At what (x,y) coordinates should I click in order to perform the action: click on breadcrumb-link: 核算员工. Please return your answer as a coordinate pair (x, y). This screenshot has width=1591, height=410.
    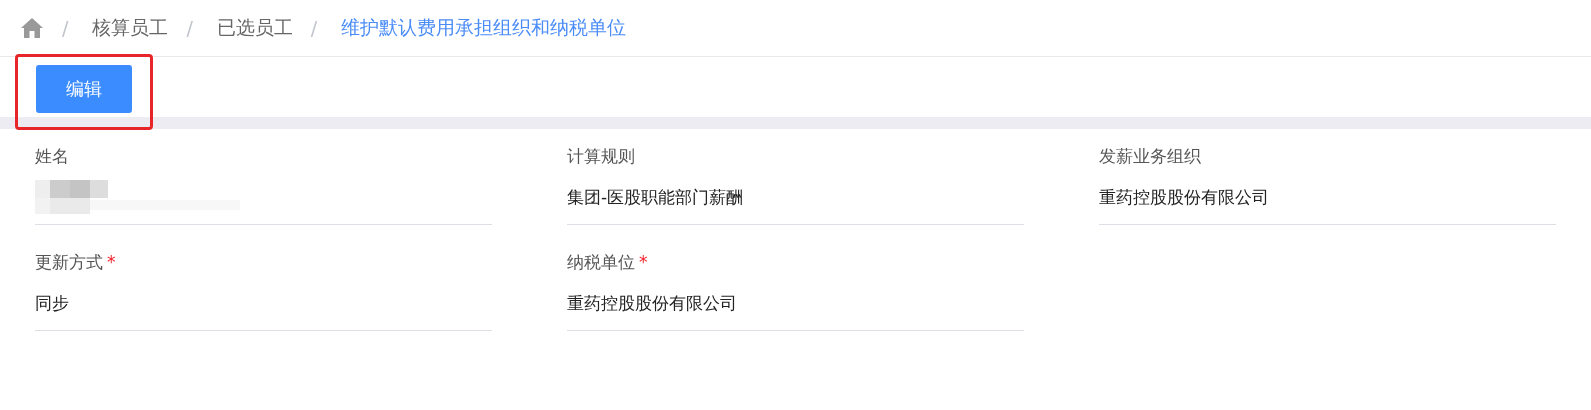
    Looking at the image, I should click on (130, 28).